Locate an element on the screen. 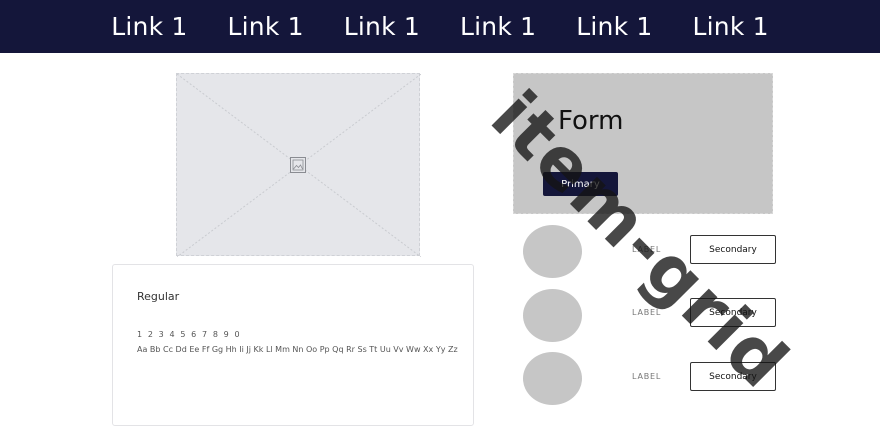 This screenshot has width=880, height=440. row-label-2: LABEL is located at coordinates (647, 312).